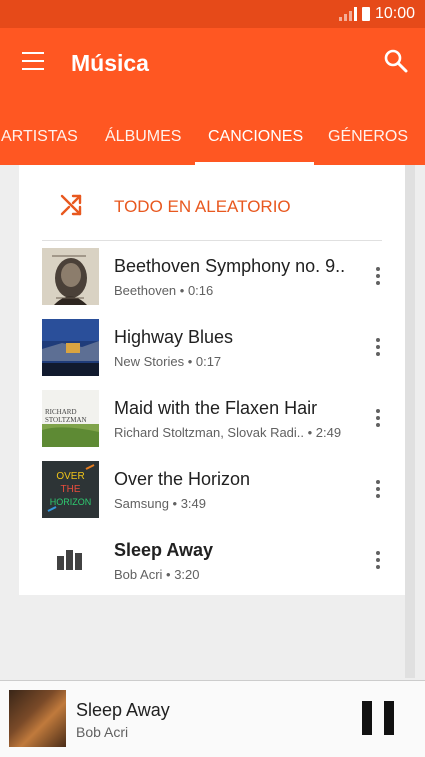 This screenshot has height=757, width=425. Describe the element at coordinates (70, 347) in the screenshot. I see `album-art-highway` at that location.